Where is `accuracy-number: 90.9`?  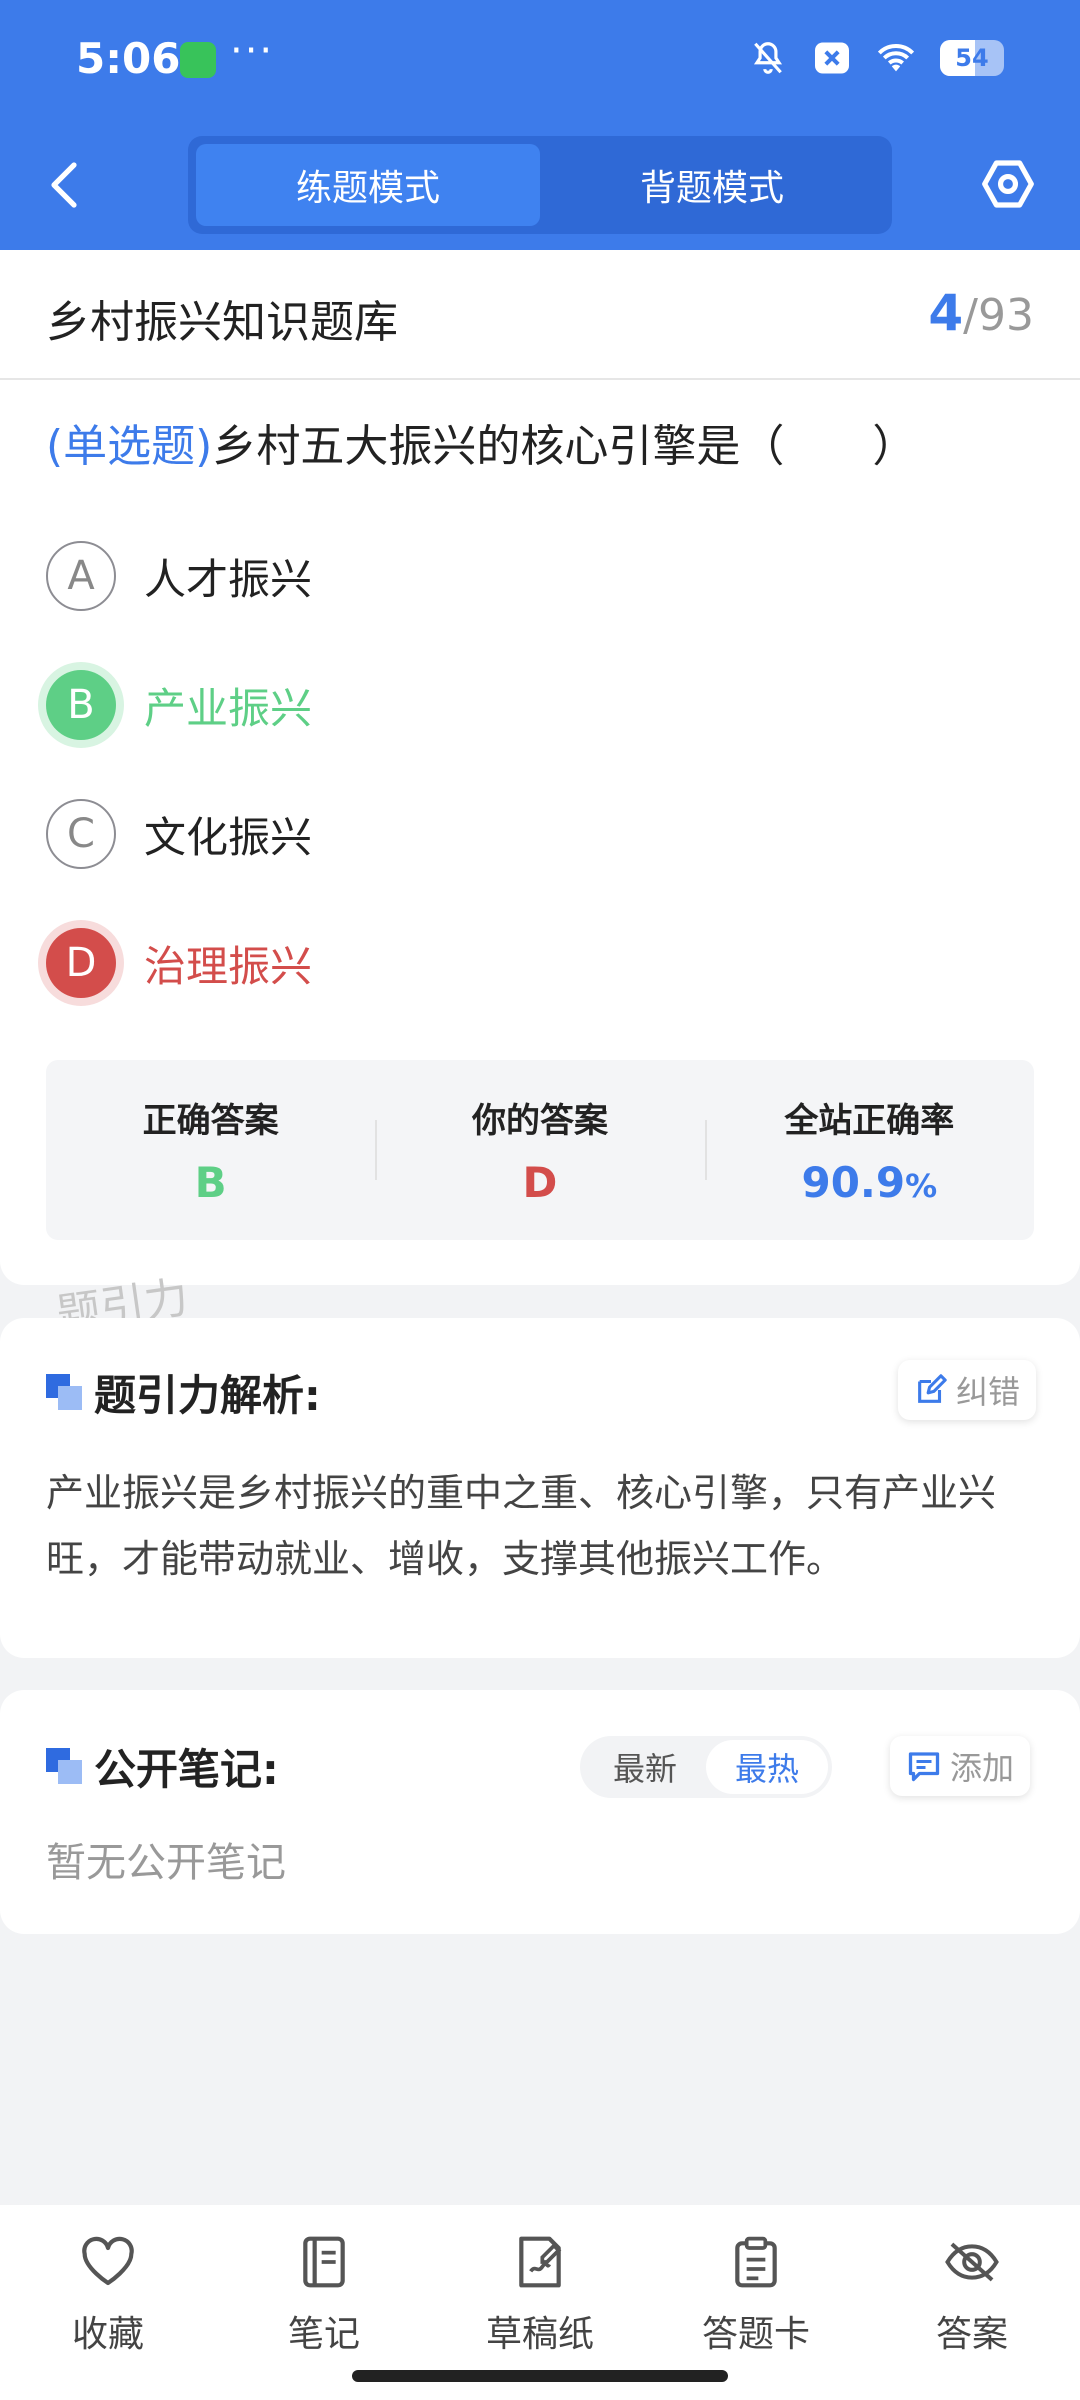
accuracy-number: 90.9 is located at coordinates (853, 1182).